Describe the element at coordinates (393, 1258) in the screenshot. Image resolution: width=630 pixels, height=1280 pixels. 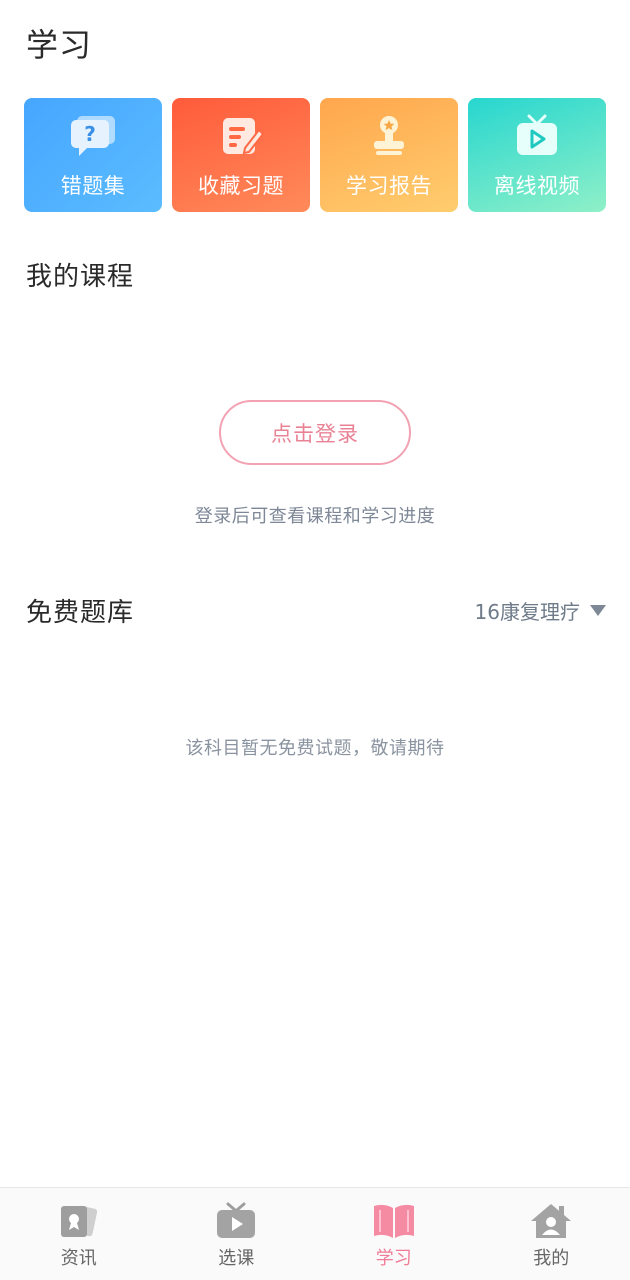
I see `tab-study-label: 学习` at that location.